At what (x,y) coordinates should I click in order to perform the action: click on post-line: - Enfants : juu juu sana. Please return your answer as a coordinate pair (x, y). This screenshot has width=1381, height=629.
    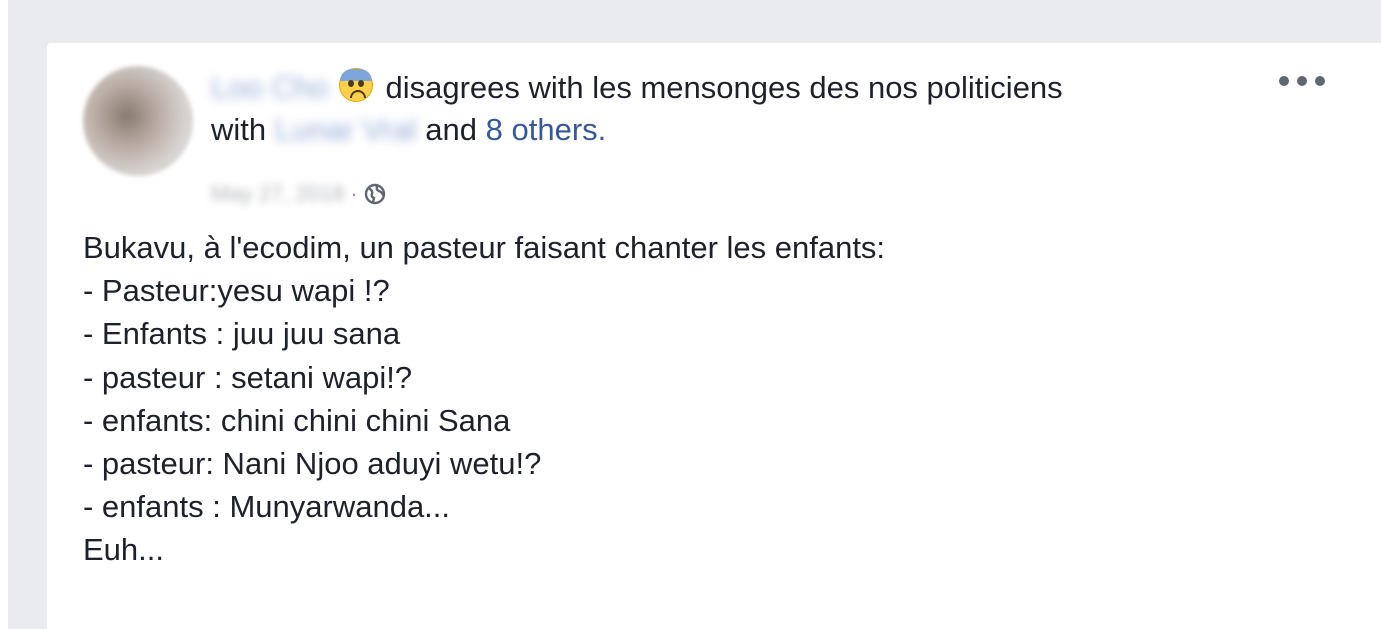
    Looking at the image, I should click on (242, 334).